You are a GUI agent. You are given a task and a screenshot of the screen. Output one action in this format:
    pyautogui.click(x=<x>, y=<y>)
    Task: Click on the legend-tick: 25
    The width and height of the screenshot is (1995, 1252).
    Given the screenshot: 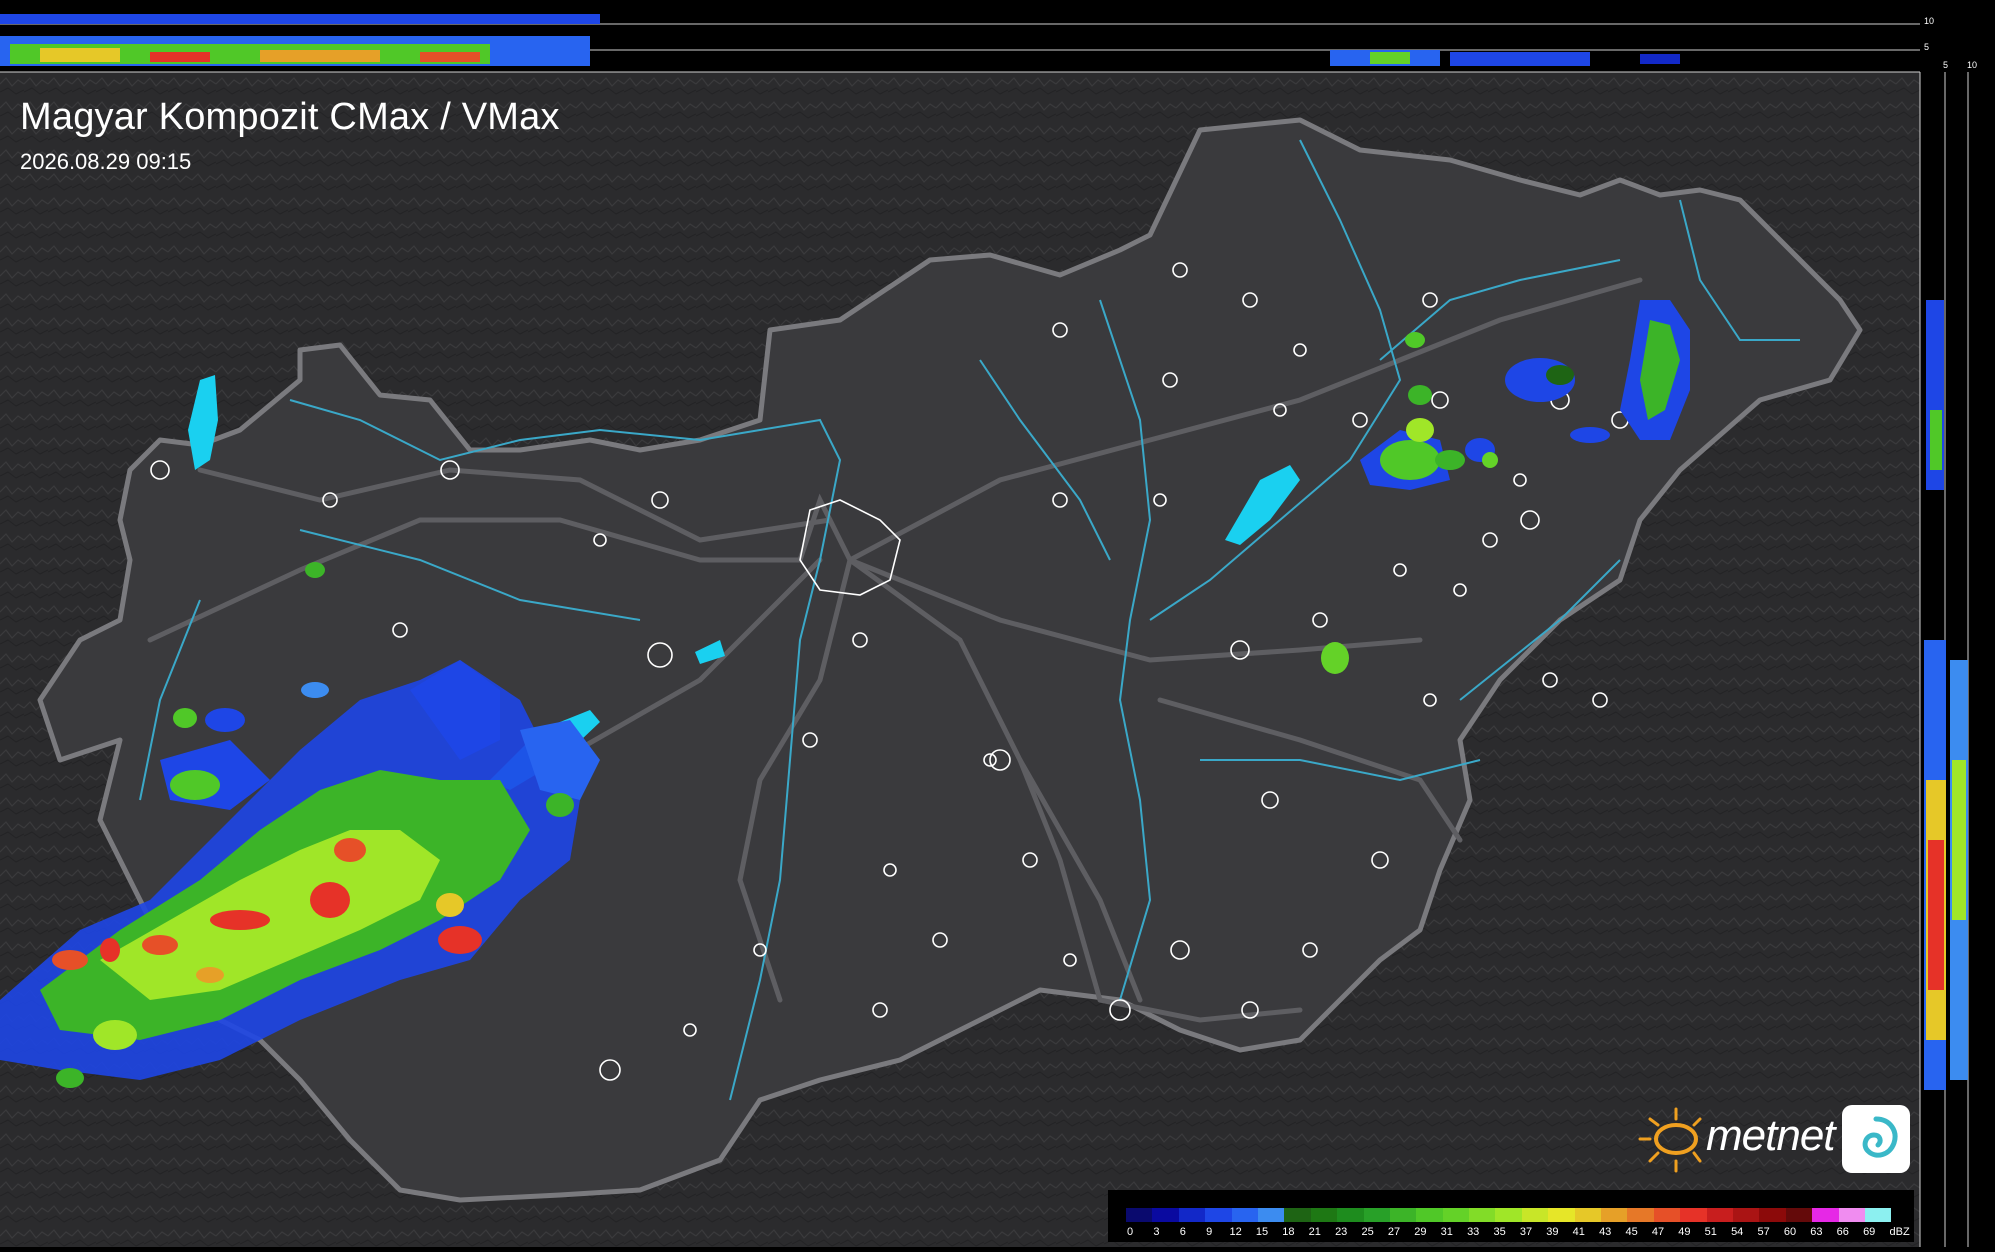 What is the action you would take?
    pyautogui.click(x=1367, y=1232)
    